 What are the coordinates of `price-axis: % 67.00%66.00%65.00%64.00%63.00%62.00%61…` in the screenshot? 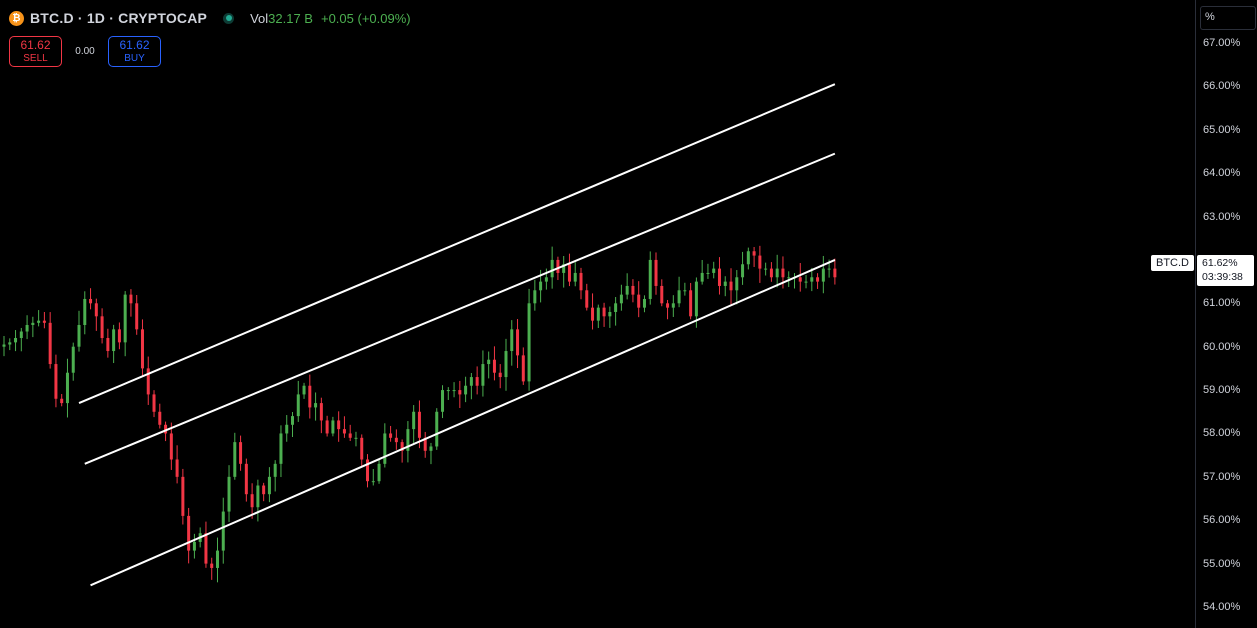 It's located at (1226, 314).